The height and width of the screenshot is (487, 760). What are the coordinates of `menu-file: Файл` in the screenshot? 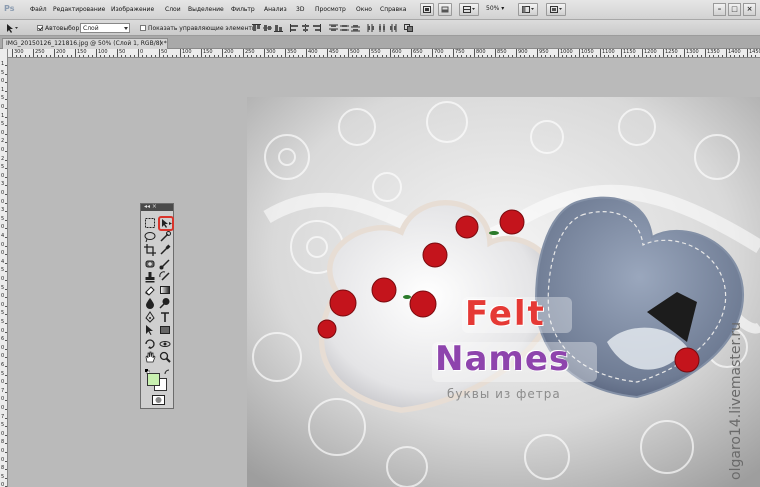 It's located at (38, 9).